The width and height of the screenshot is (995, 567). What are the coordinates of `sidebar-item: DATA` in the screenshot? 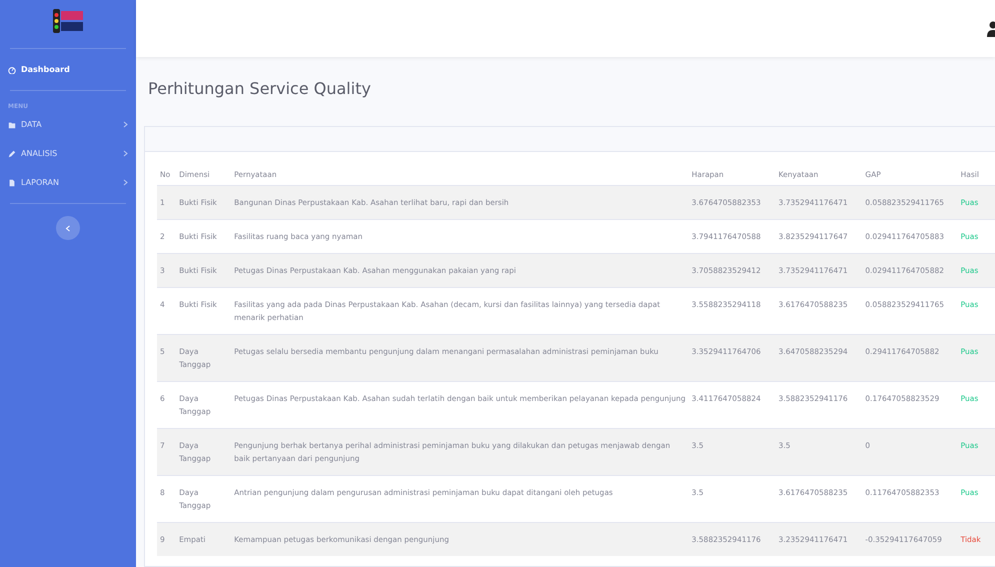 It's located at (68, 124).